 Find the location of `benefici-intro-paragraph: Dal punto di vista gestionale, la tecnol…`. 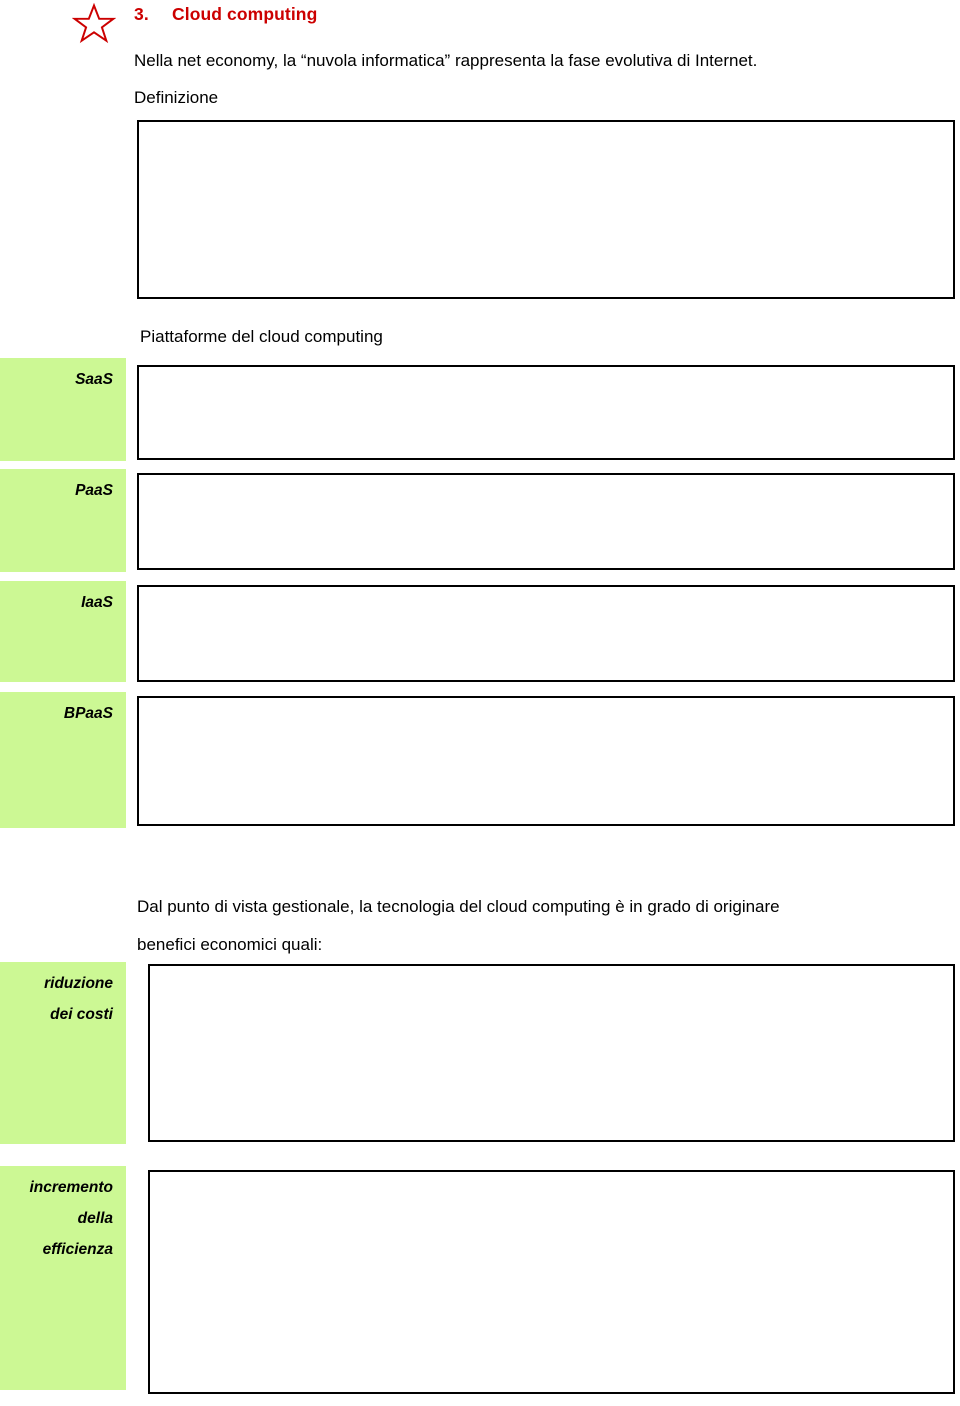

benefici-intro-paragraph: Dal punto di vista gestionale, la tecnol… is located at coordinates (546, 926).